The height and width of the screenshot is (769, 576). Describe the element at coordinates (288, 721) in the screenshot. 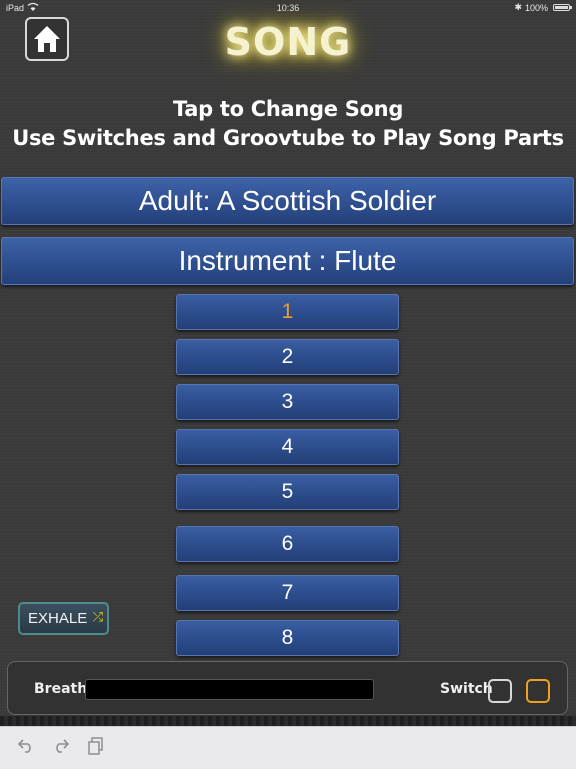

I see `floor-strip` at that location.